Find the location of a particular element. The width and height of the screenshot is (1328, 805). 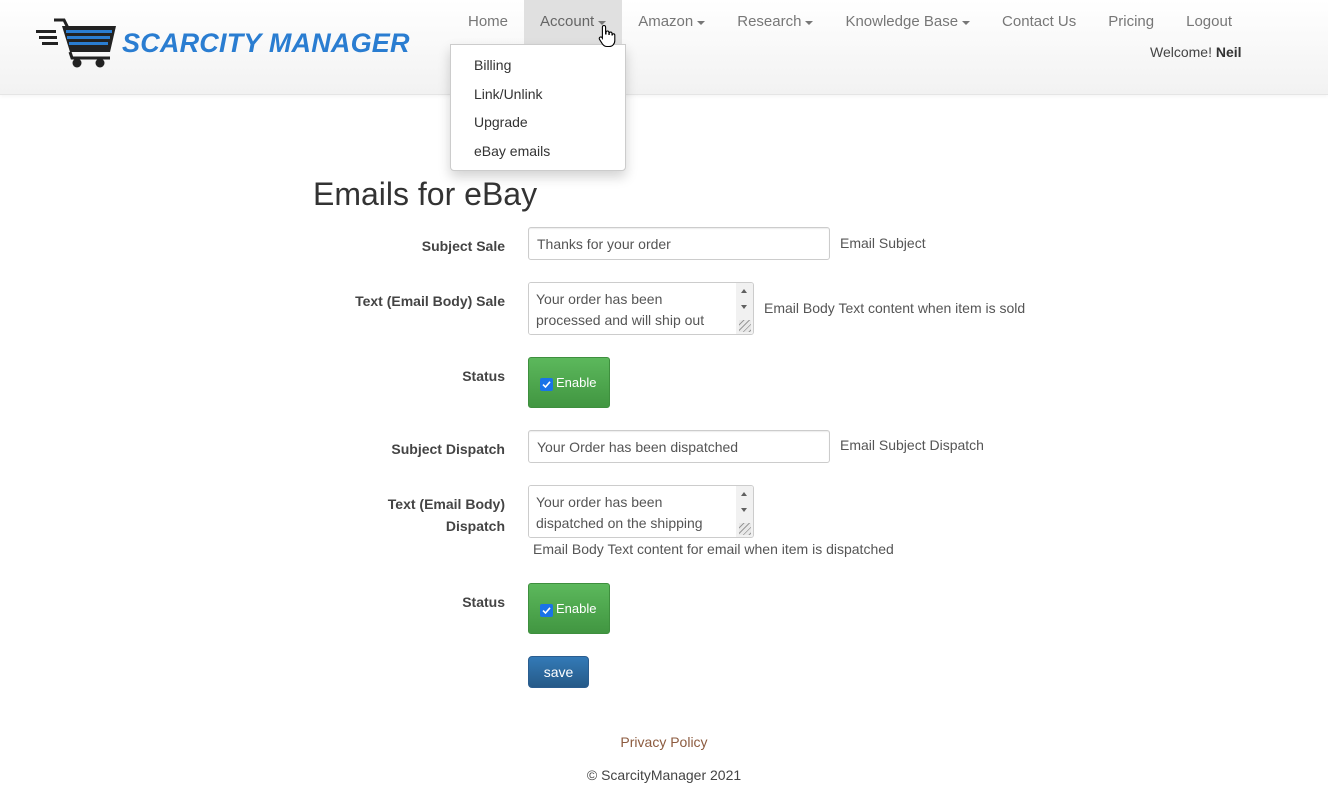

menu-item-billing: Billing is located at coordinates (538, 65).